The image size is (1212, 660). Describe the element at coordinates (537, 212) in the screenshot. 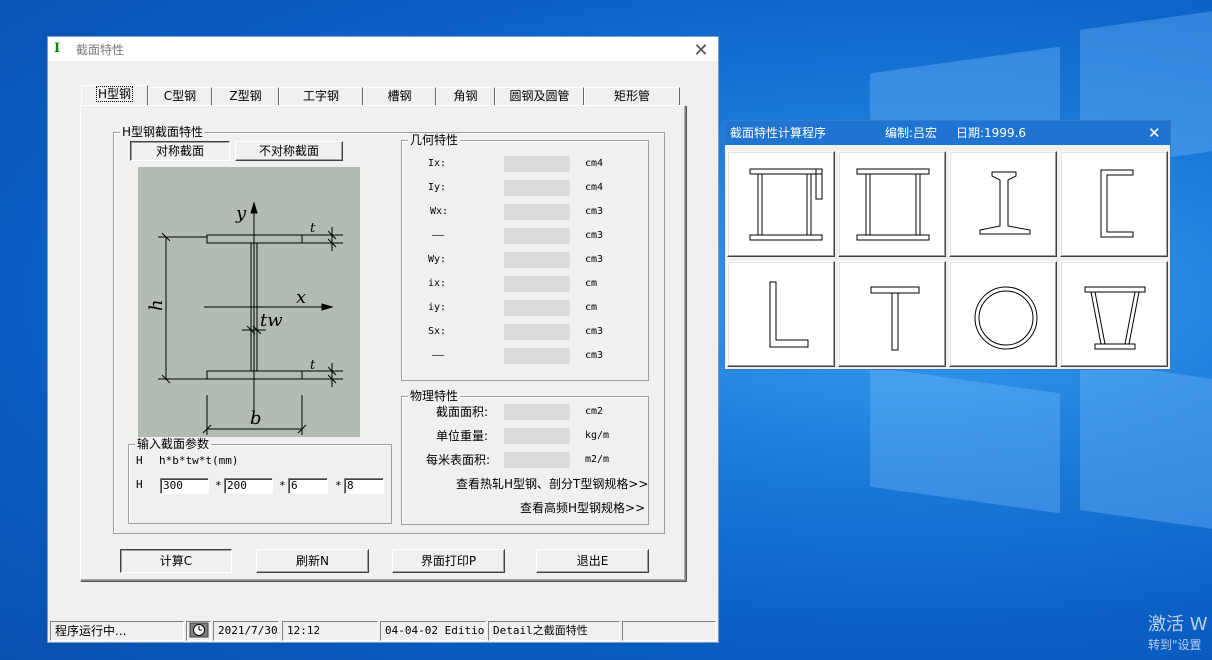

I see `wx-value` at that location.